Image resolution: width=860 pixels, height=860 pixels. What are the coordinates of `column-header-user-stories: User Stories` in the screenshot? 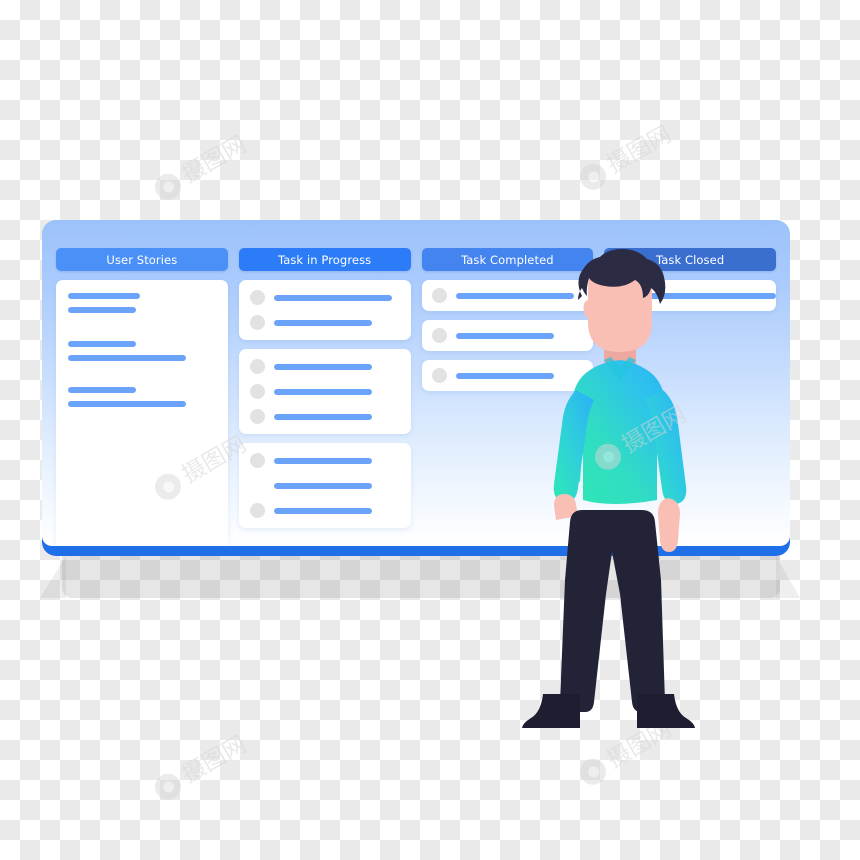 It's located at (142, 259).